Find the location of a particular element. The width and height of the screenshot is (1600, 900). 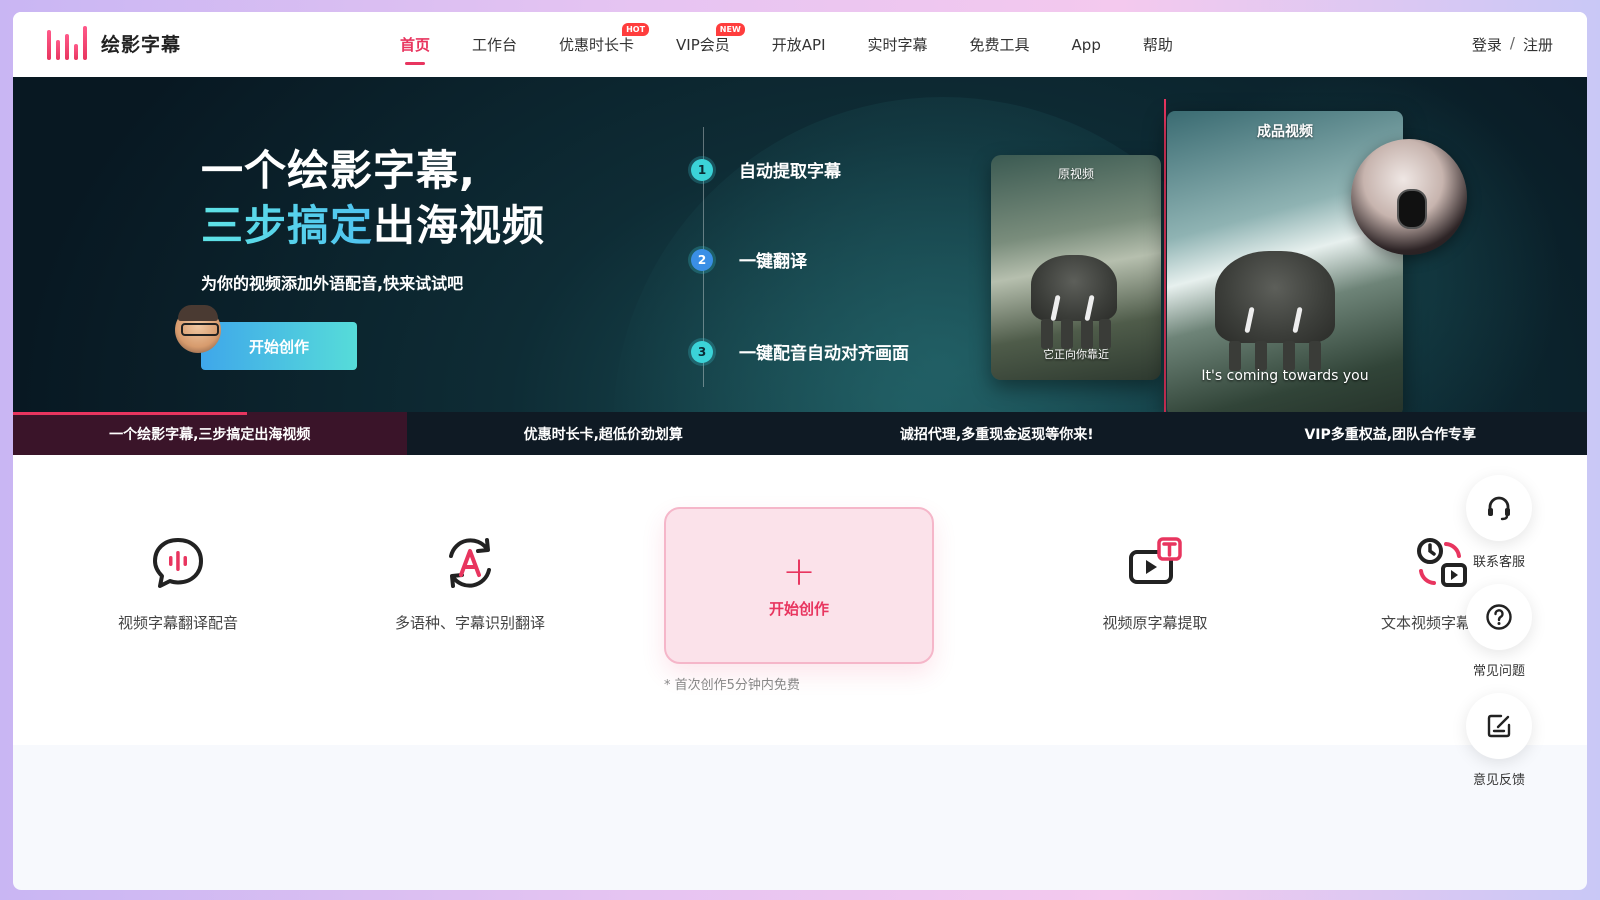

banner-tab-2: 优惠时长卡,超低价劲划算 is located at coordinates (604, 433).